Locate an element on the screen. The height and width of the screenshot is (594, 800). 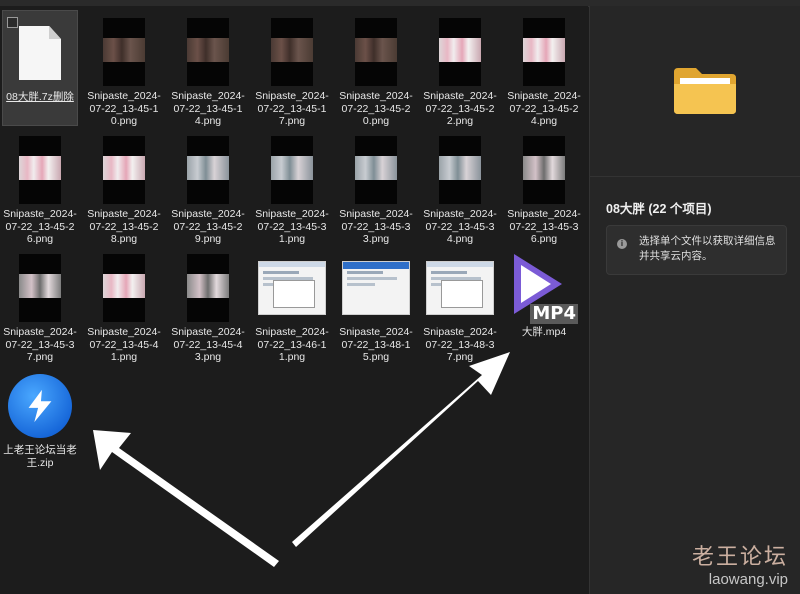
file-name: Snipaste_2024-07-22_13-45-31.png is located at coordinates (292, 226).